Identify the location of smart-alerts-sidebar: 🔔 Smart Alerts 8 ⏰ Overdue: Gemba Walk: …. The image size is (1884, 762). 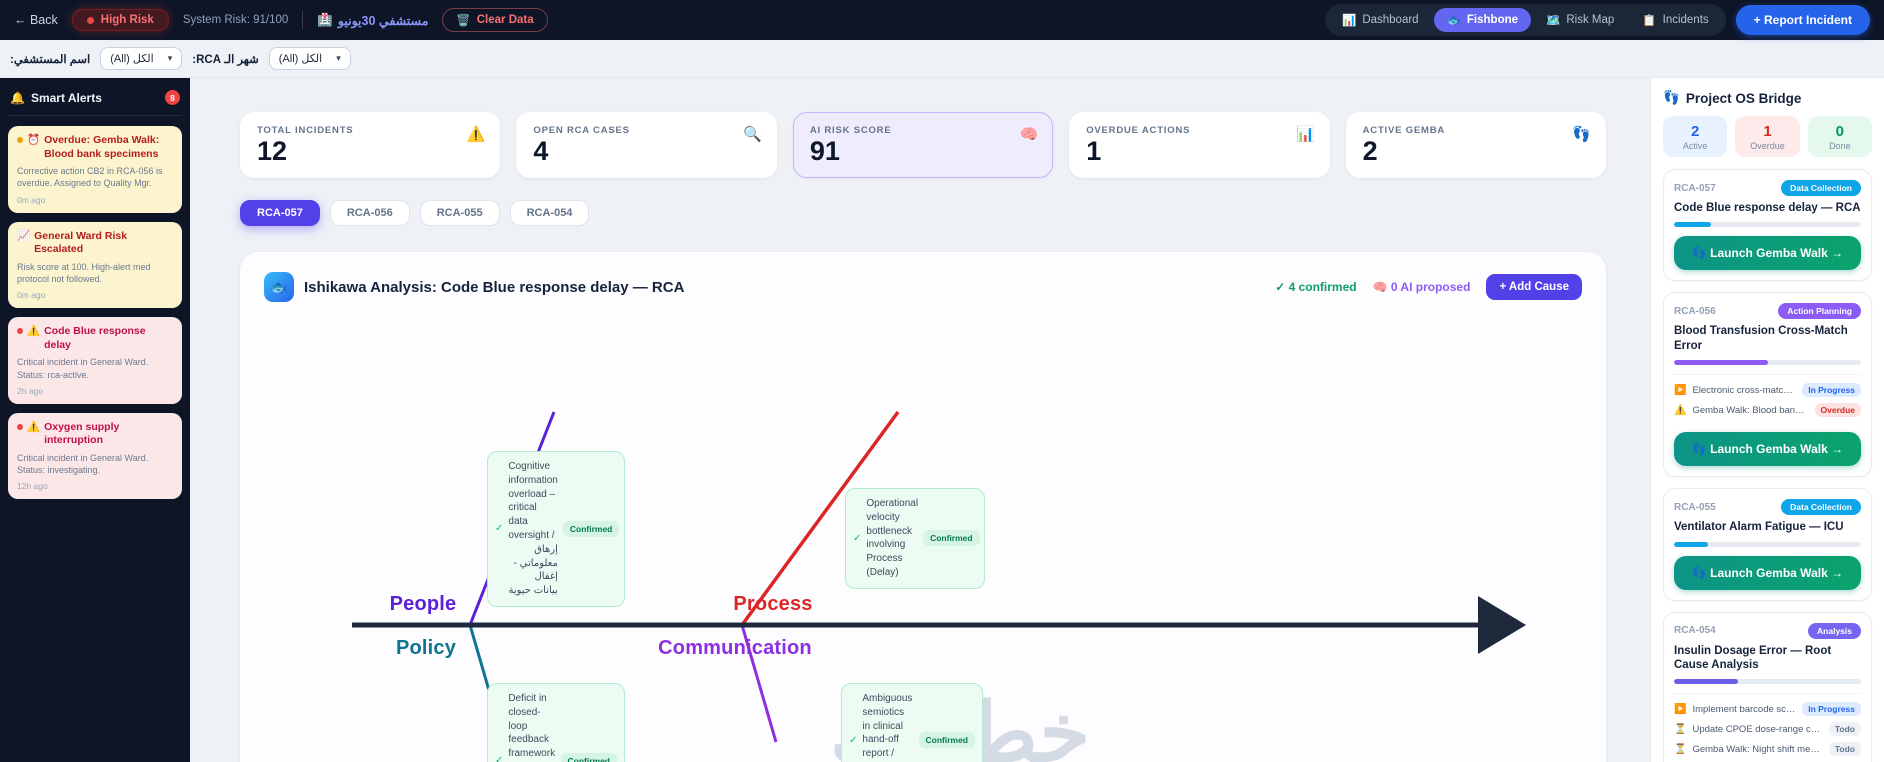
(95, 420).